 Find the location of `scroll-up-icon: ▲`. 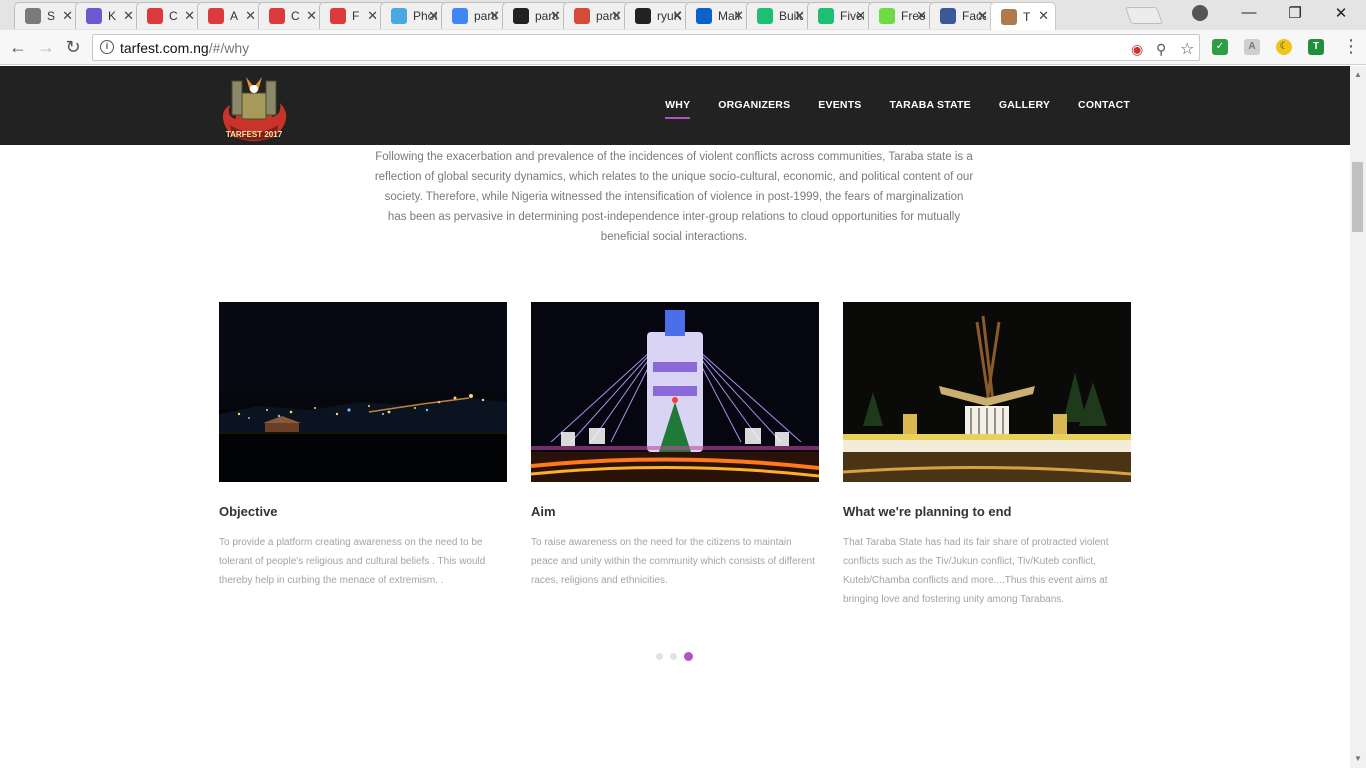

scroll-up-icon: ▲ is located at coordinates (1358, 74).